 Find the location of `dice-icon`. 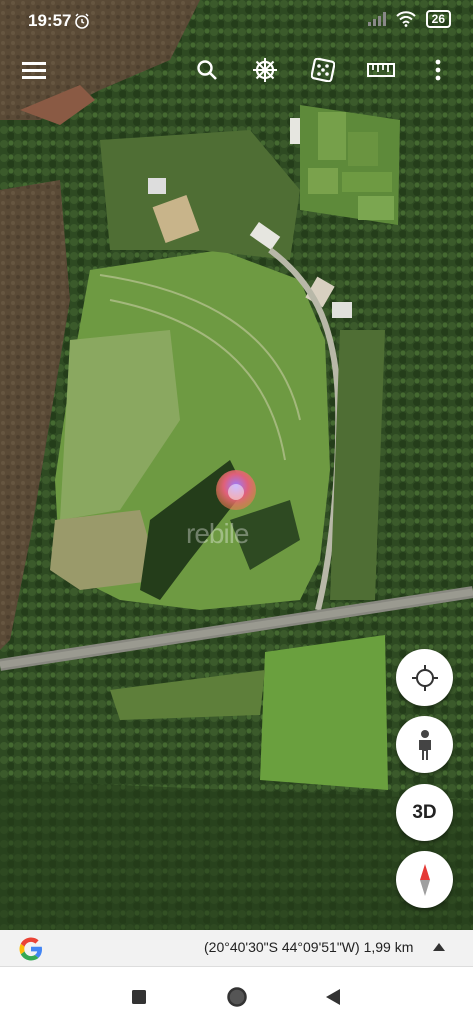

dice-icon is located at coordinates (323, 70).